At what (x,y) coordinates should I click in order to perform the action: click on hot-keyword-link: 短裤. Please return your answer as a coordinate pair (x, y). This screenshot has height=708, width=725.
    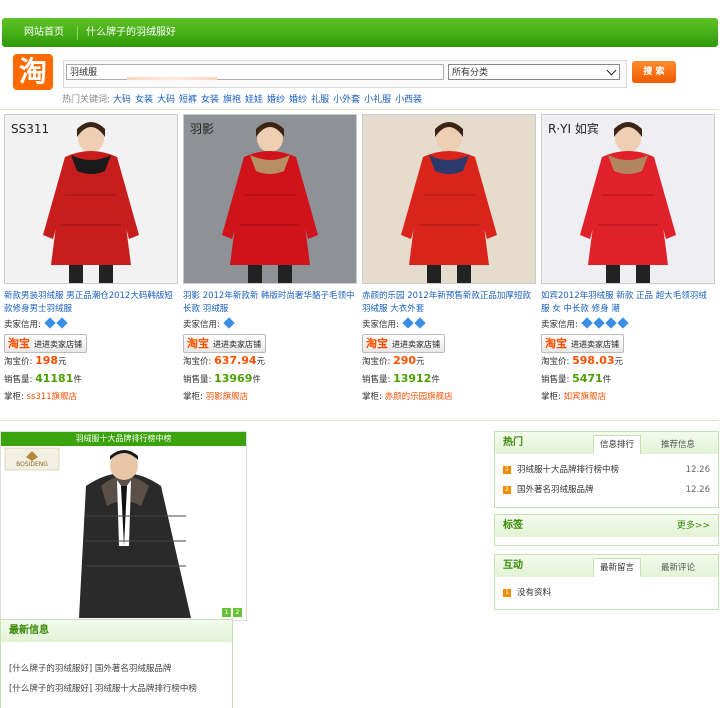
    Looking at the image, I should click on (188, 100).